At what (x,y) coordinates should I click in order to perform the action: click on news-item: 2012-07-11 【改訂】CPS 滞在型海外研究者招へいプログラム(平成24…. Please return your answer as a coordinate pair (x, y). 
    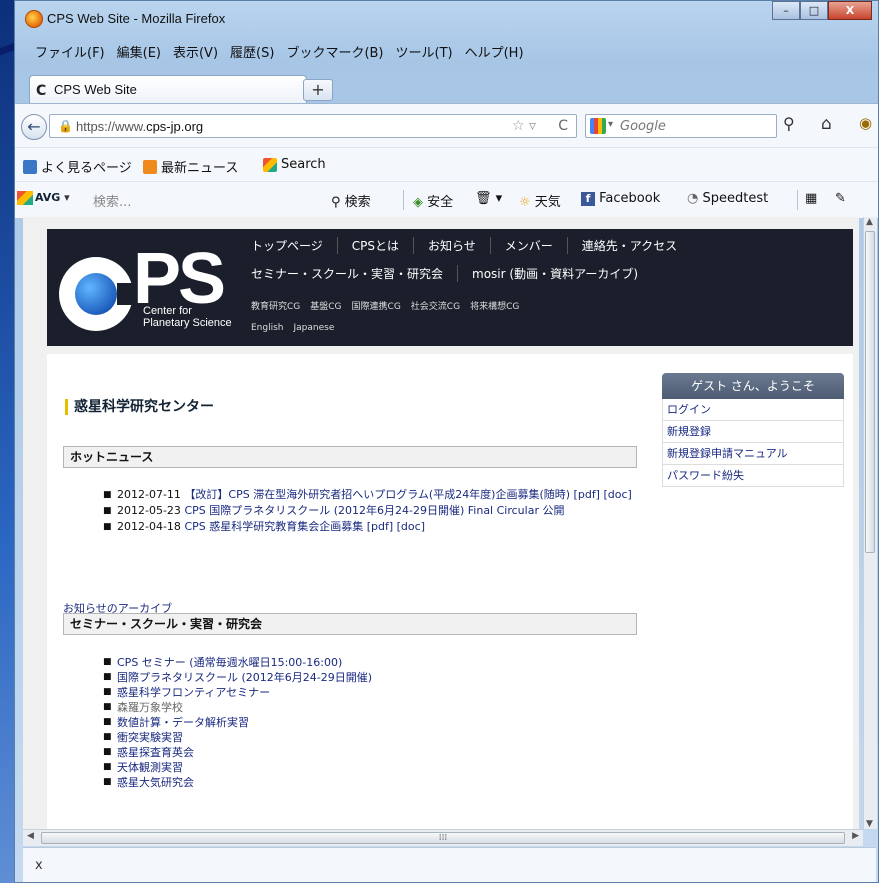
    Looking at the image, I should click on (383, 495).